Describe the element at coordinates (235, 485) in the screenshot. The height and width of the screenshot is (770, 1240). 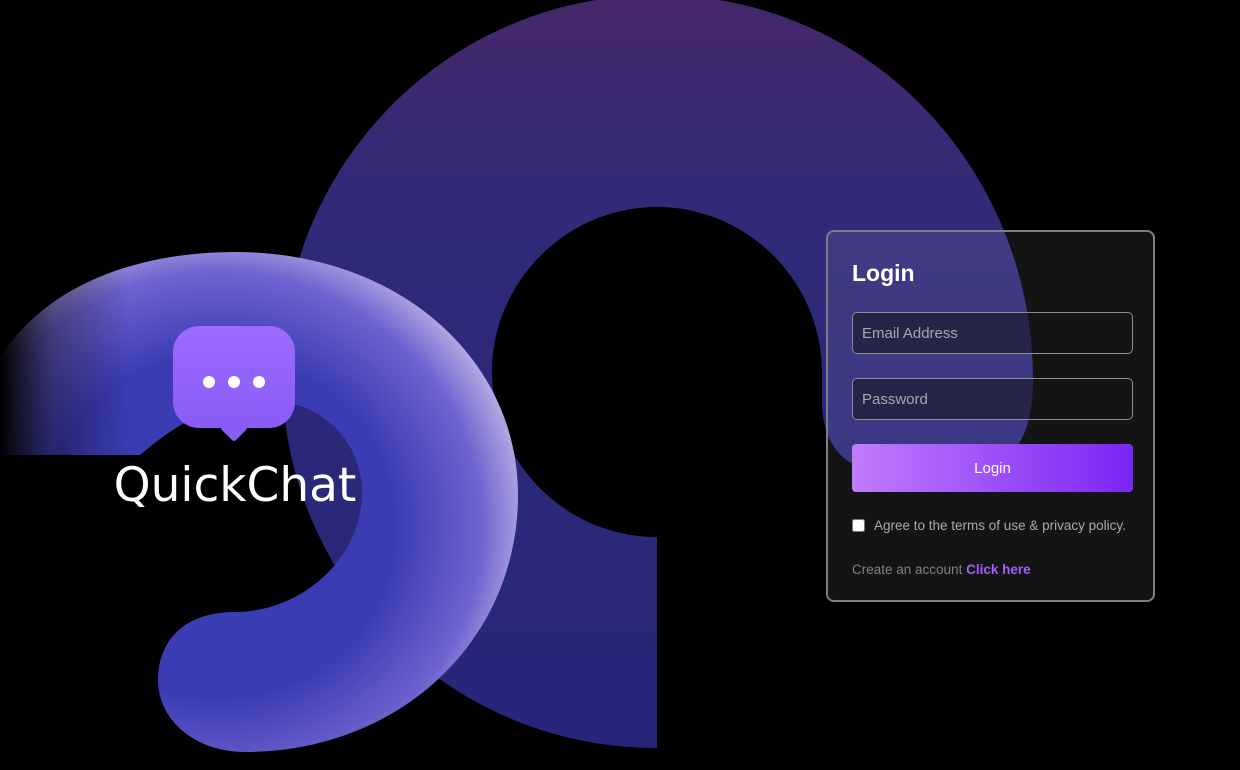
I see `brand-name: QuickChat` at that location.